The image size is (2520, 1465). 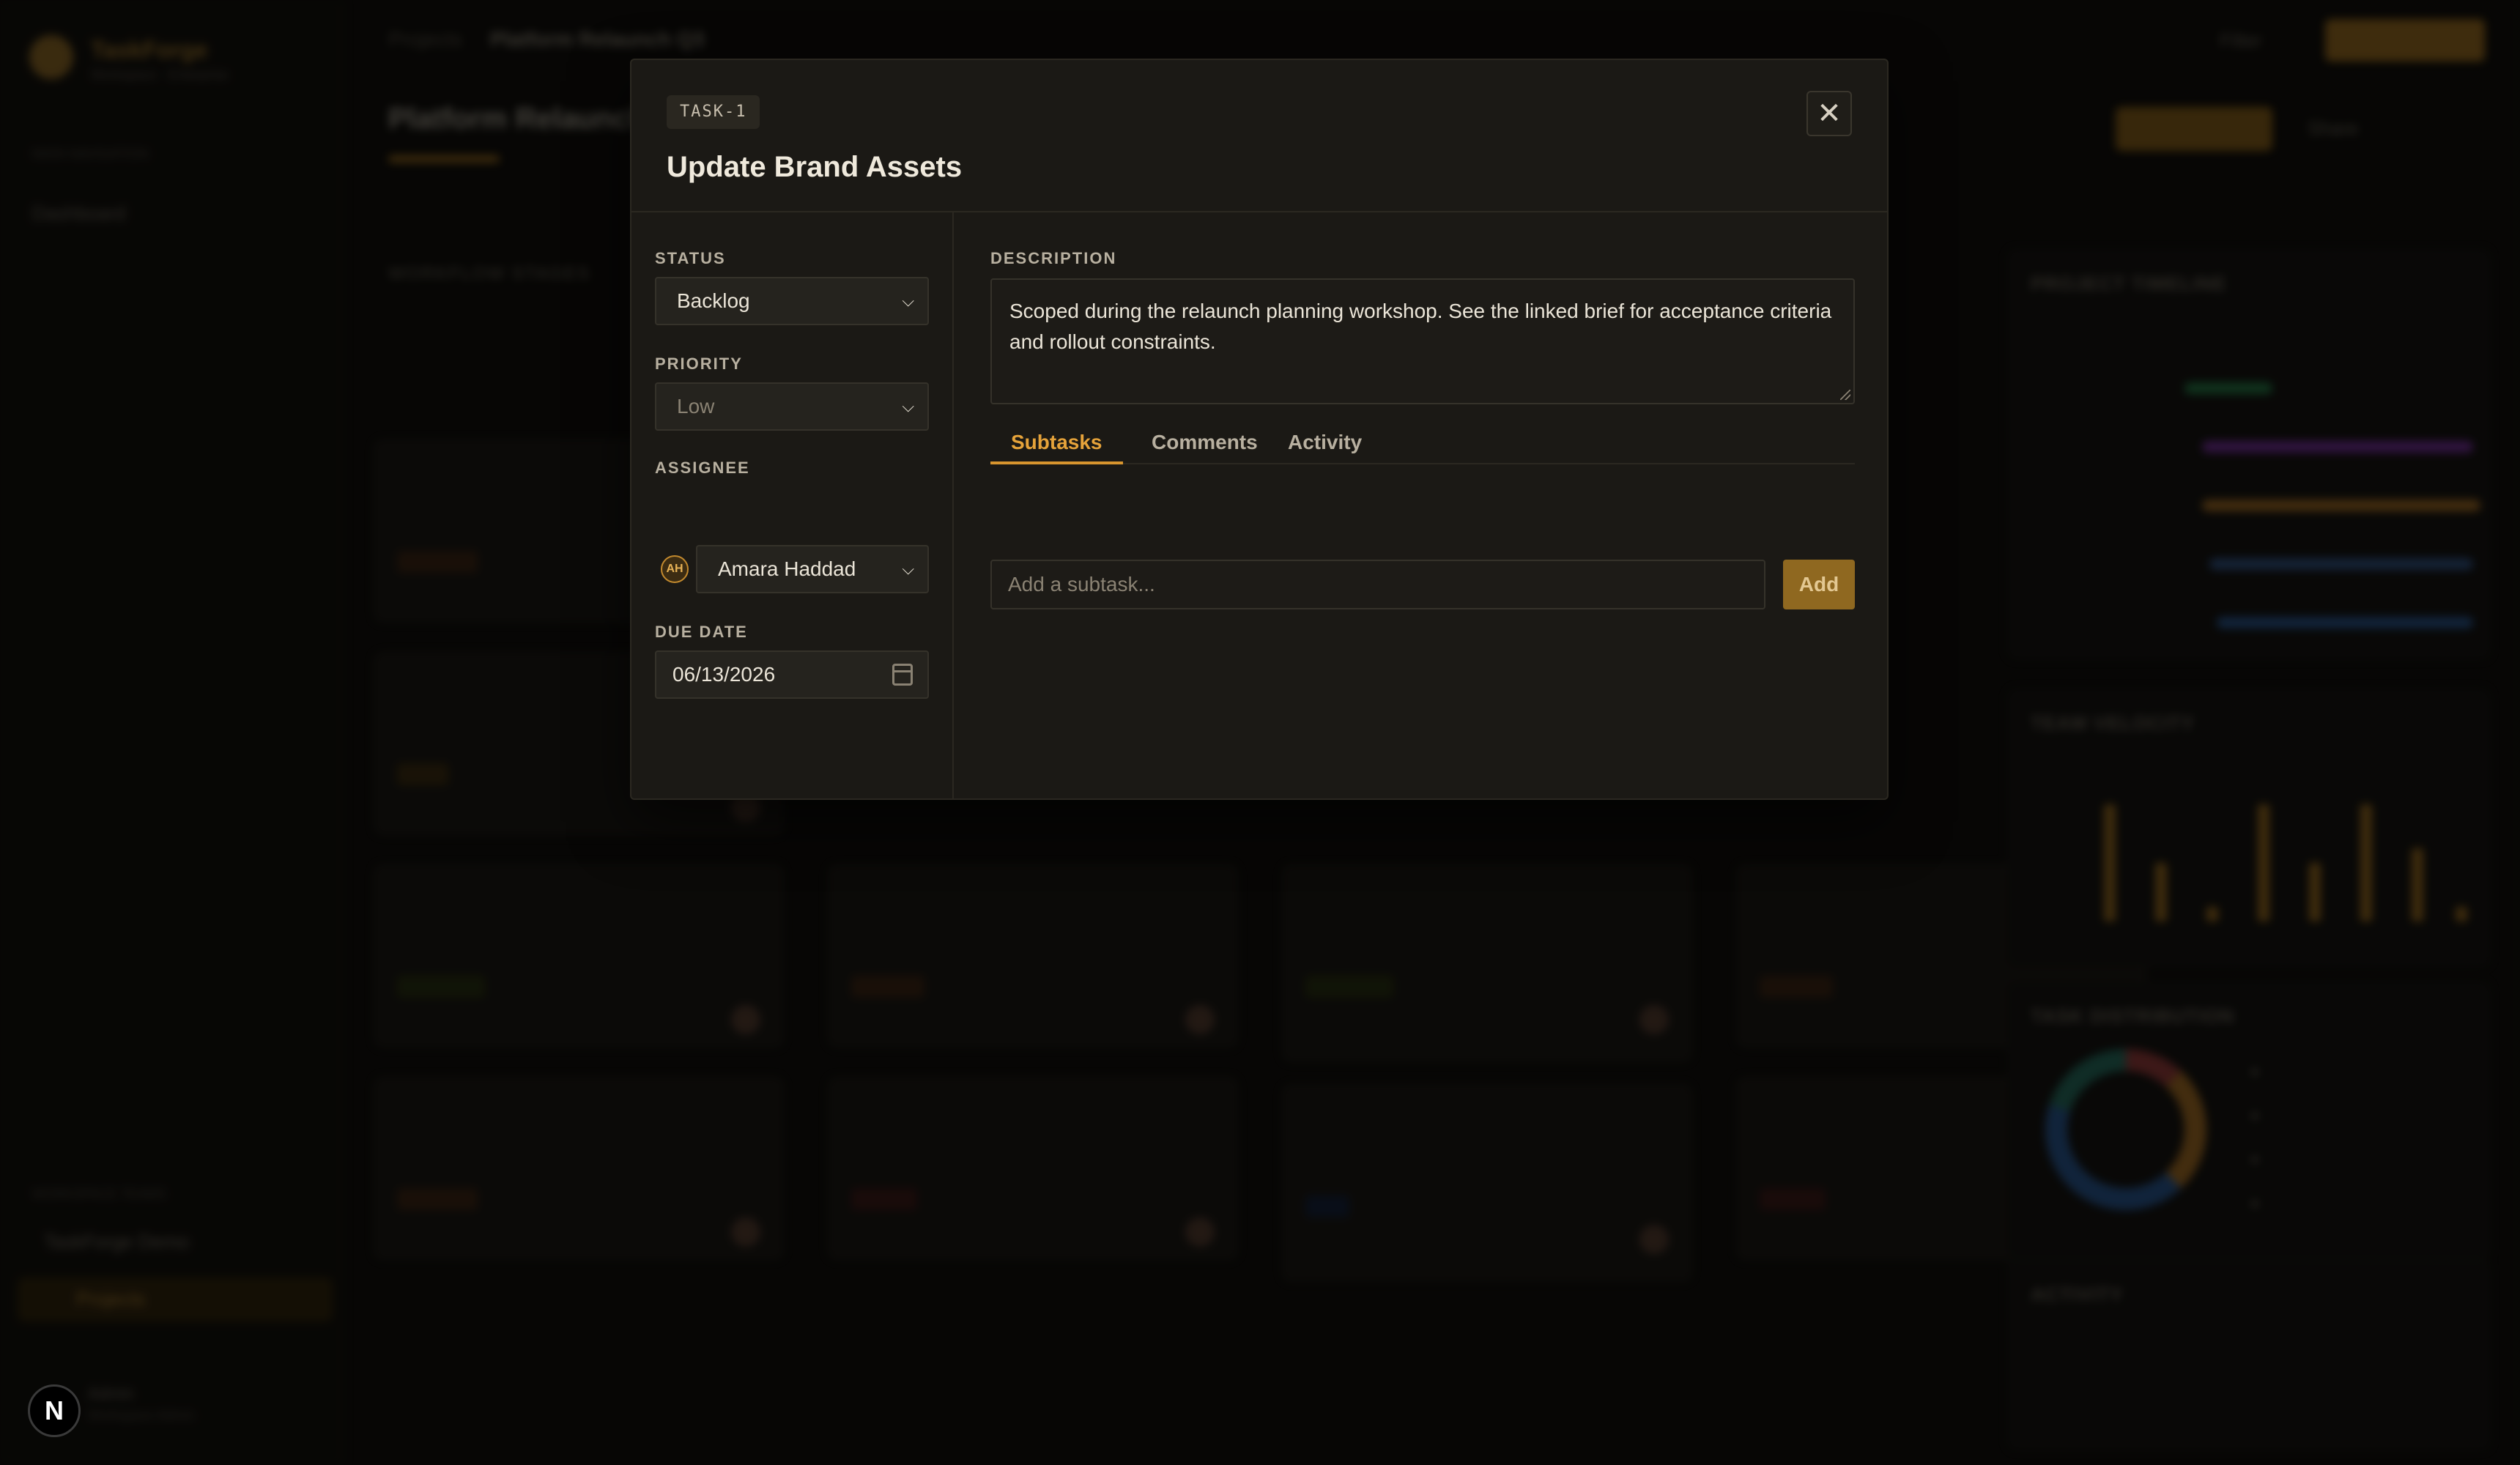 I want to click on close-icon: ✕, so click(x=1829, y=114).